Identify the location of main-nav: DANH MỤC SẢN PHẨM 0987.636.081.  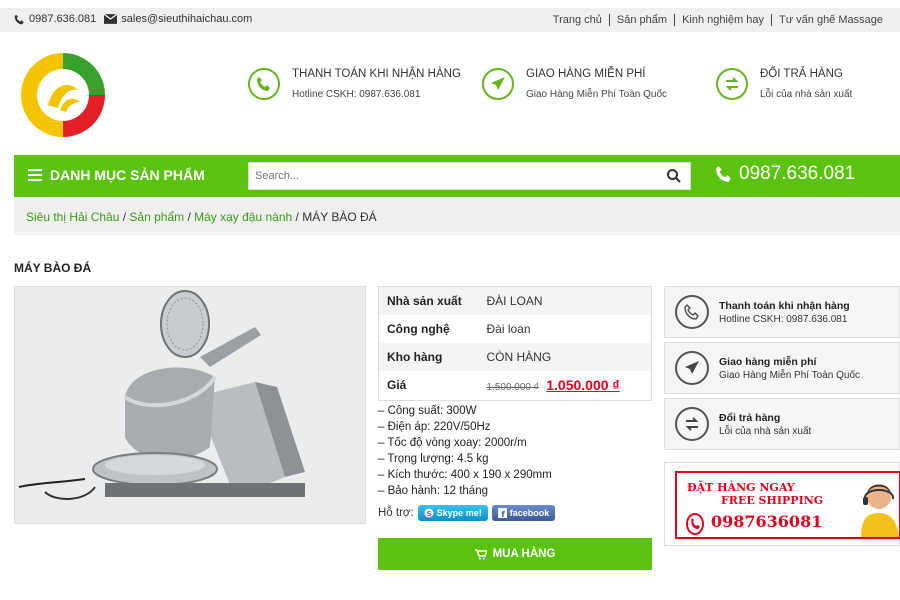
(457, 176).